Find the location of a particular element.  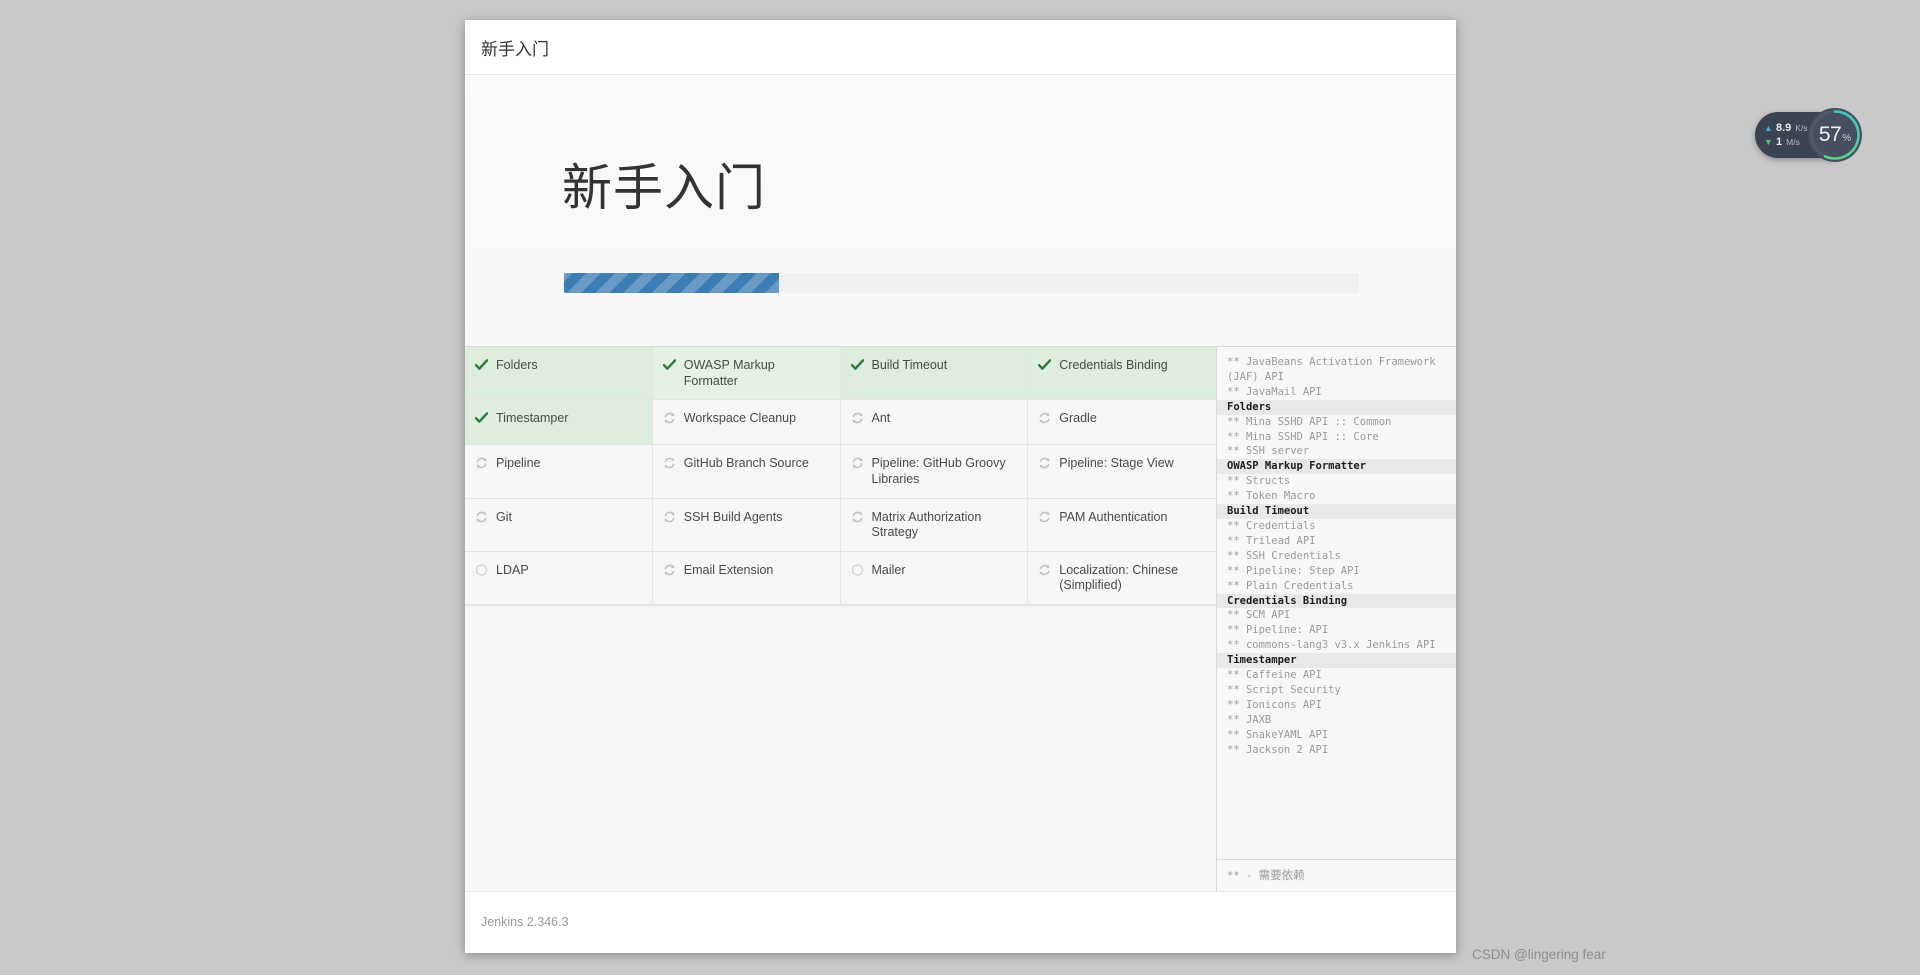

plugin-cell: Pipeline: GitHub Groovy Libraries is located at coordinates (934, 472).